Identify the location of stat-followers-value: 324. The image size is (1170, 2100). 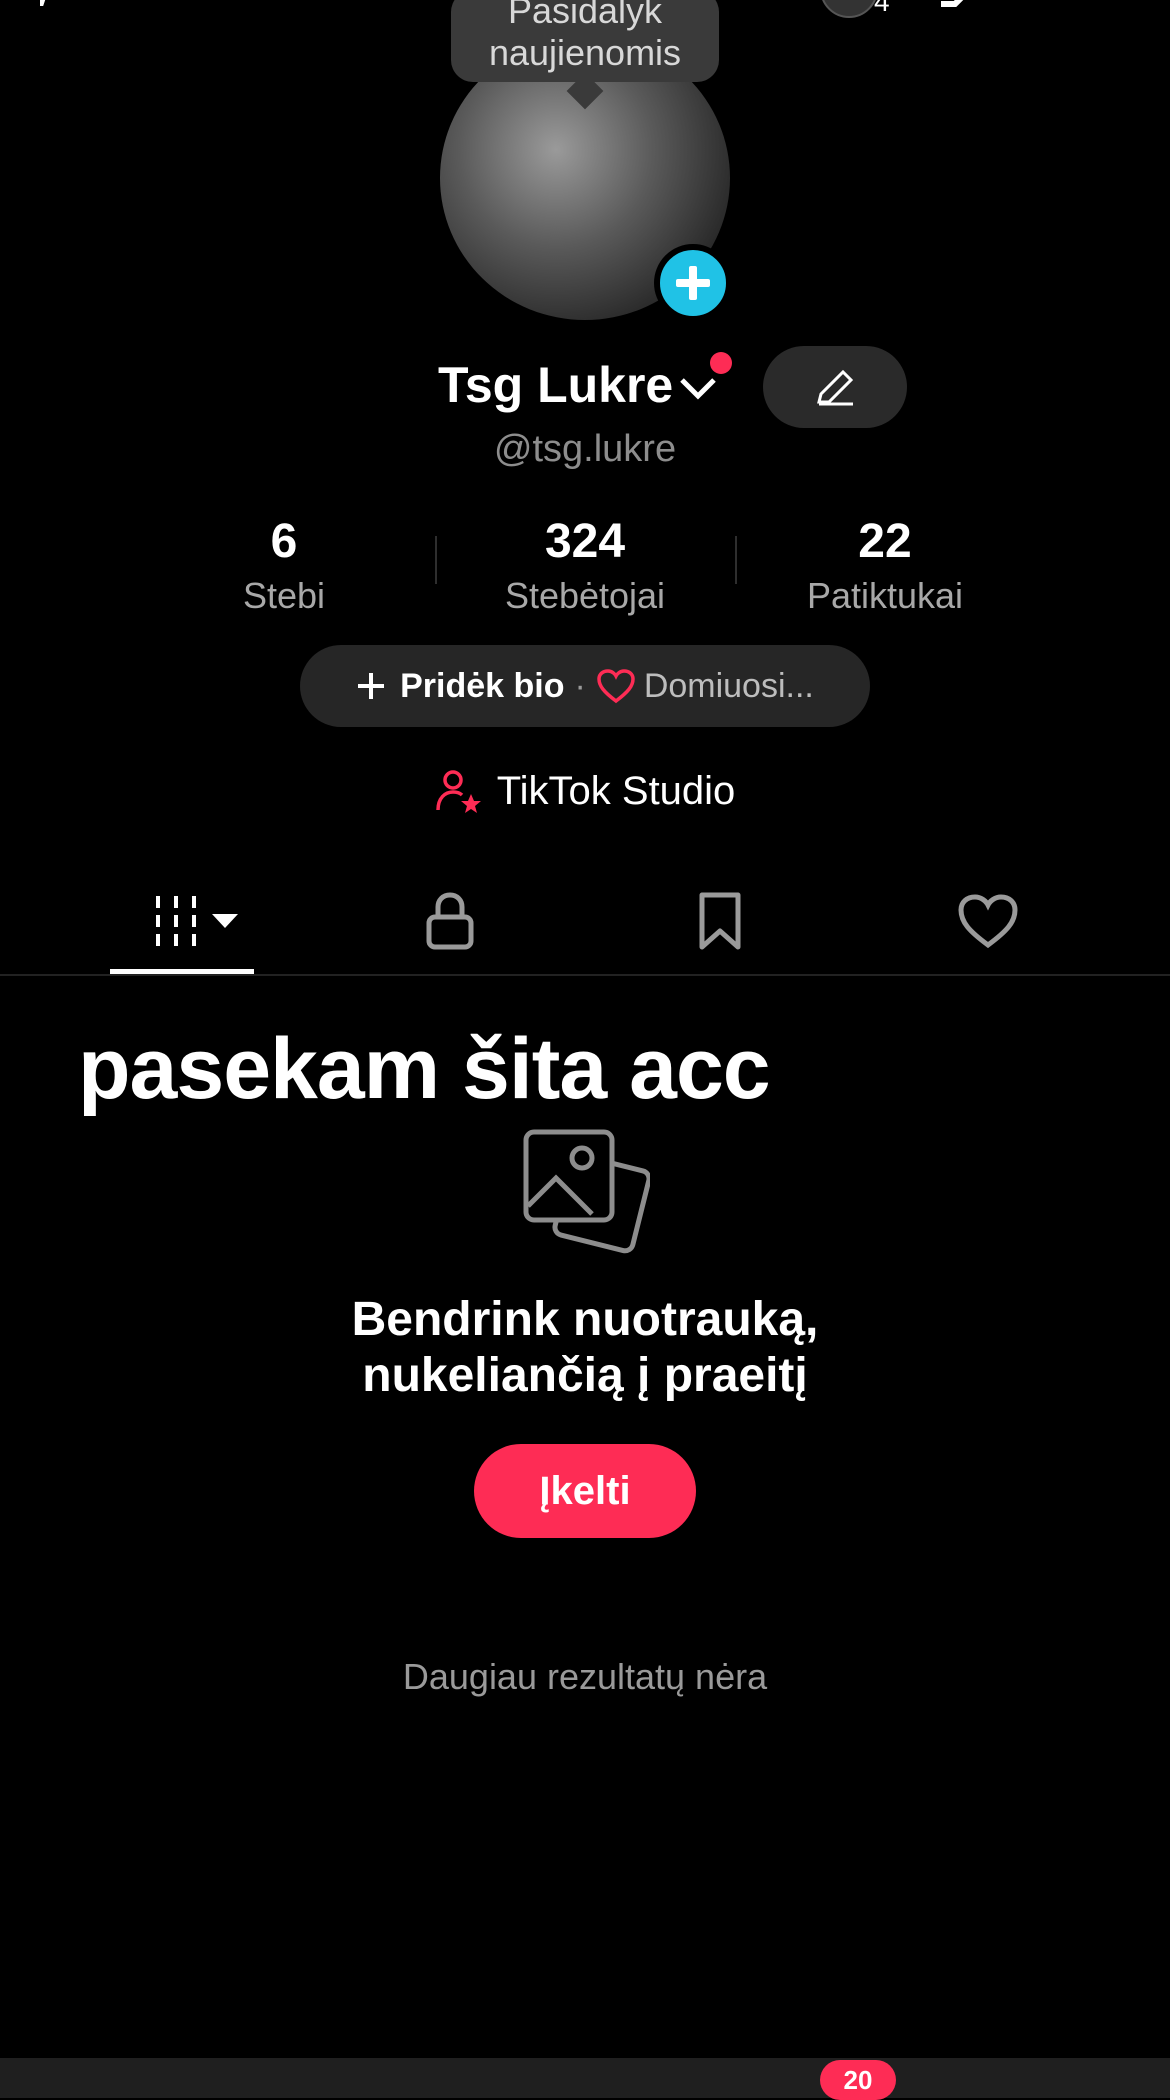
(585, 541).